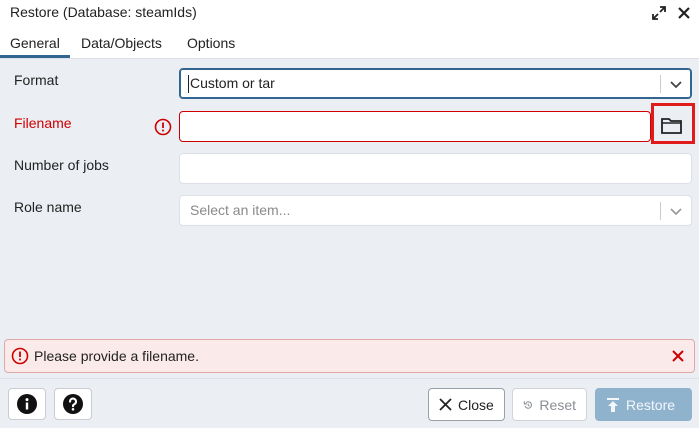 The width and height of the screenshot is (699, 428). I want to click on help-icon, so click(73, 404).